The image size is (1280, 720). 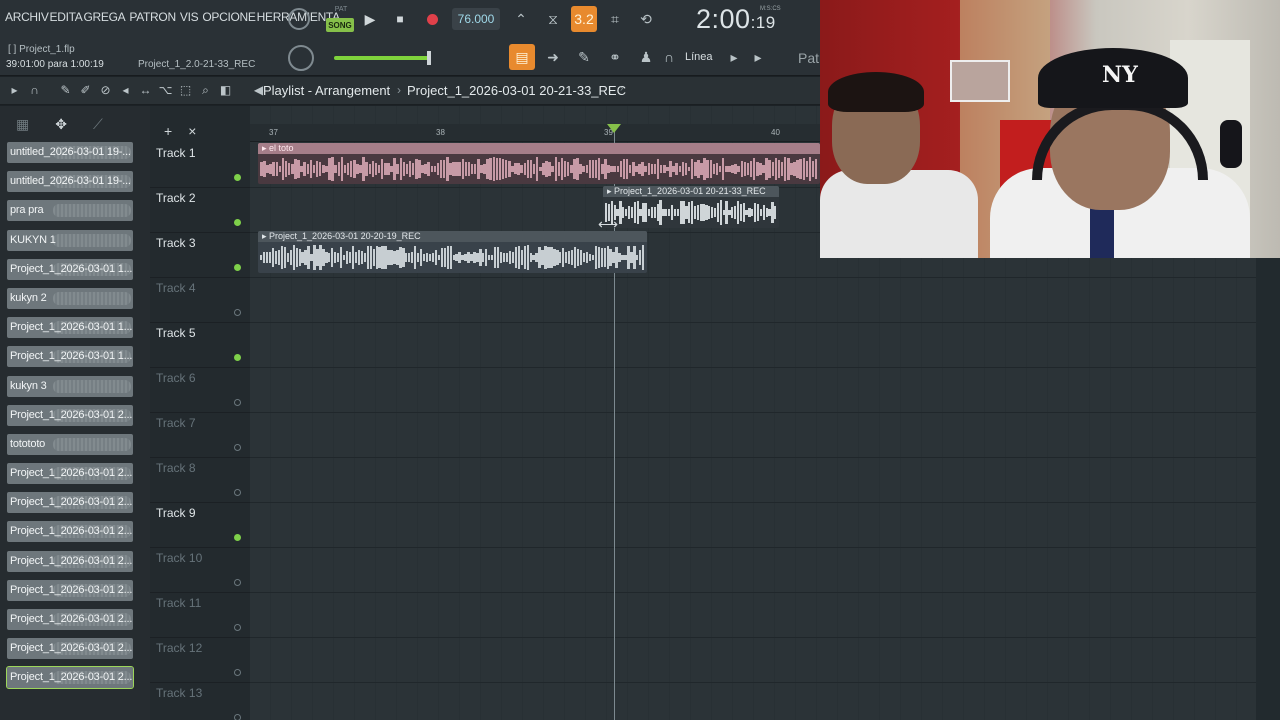 I want to click on slip-tool-icon: ↔, so click(x=145, y=90).